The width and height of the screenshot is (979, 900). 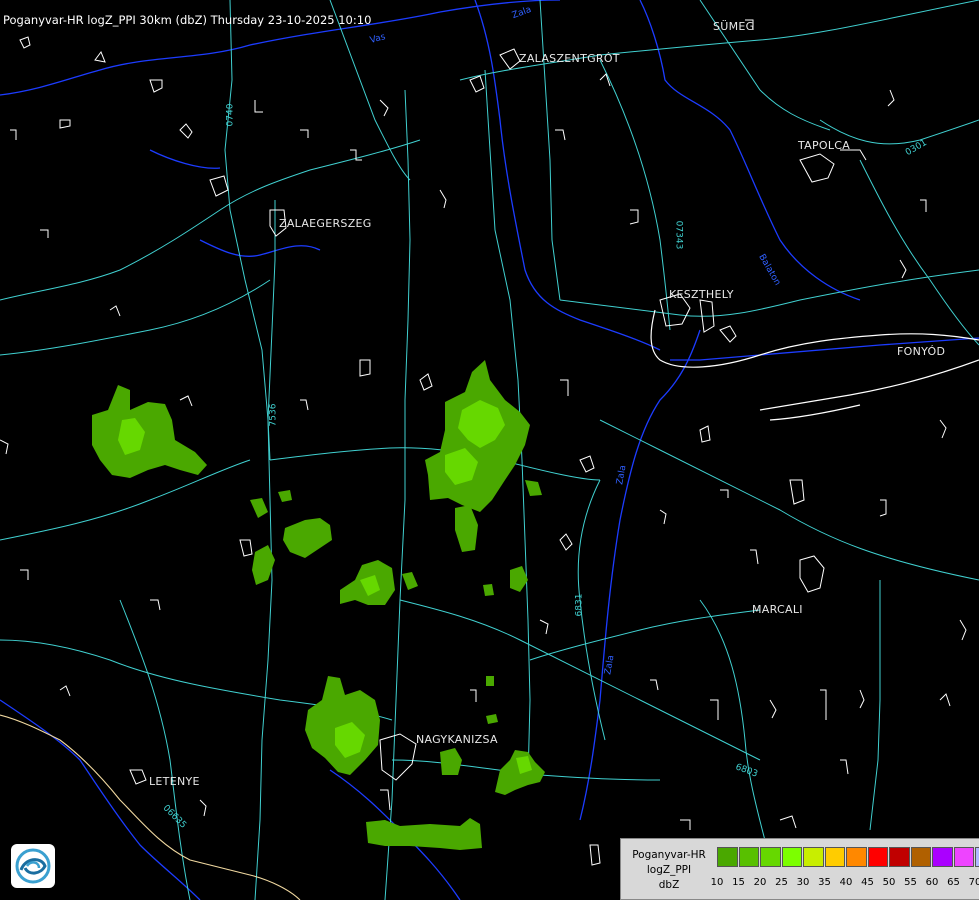 What do you see at coordinates (678, 235) in the screenshot?
I see `road-label-07343: 07343` at bounding box center [678, 235].